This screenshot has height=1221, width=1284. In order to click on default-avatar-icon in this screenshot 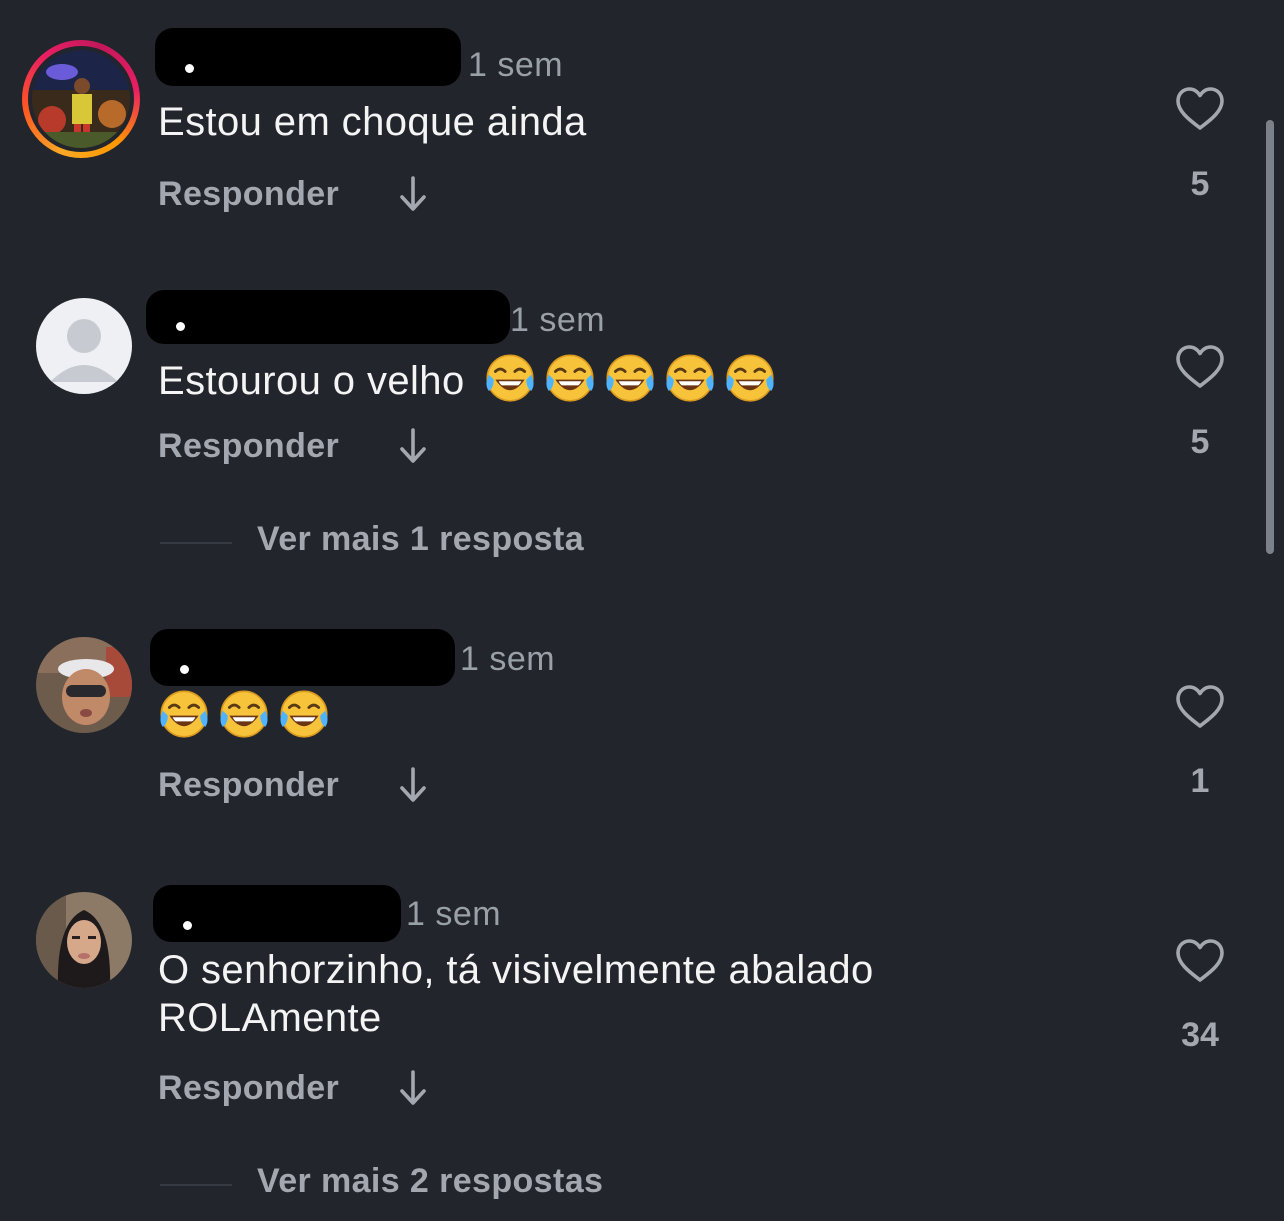, I will do `click(84, 350)`.